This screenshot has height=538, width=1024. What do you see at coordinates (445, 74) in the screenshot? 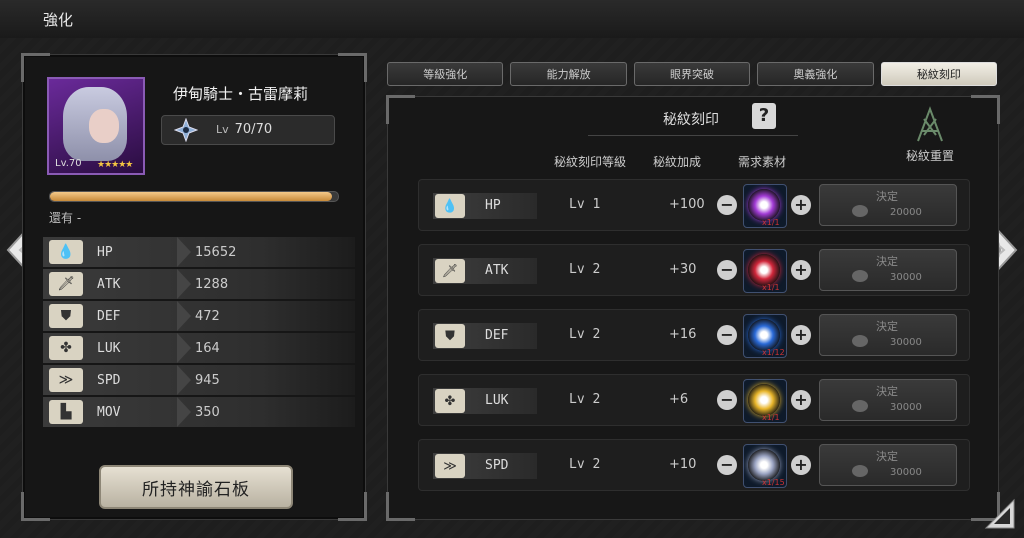
I see `tab-1: 等級強化` at bounding box center [445, 74].